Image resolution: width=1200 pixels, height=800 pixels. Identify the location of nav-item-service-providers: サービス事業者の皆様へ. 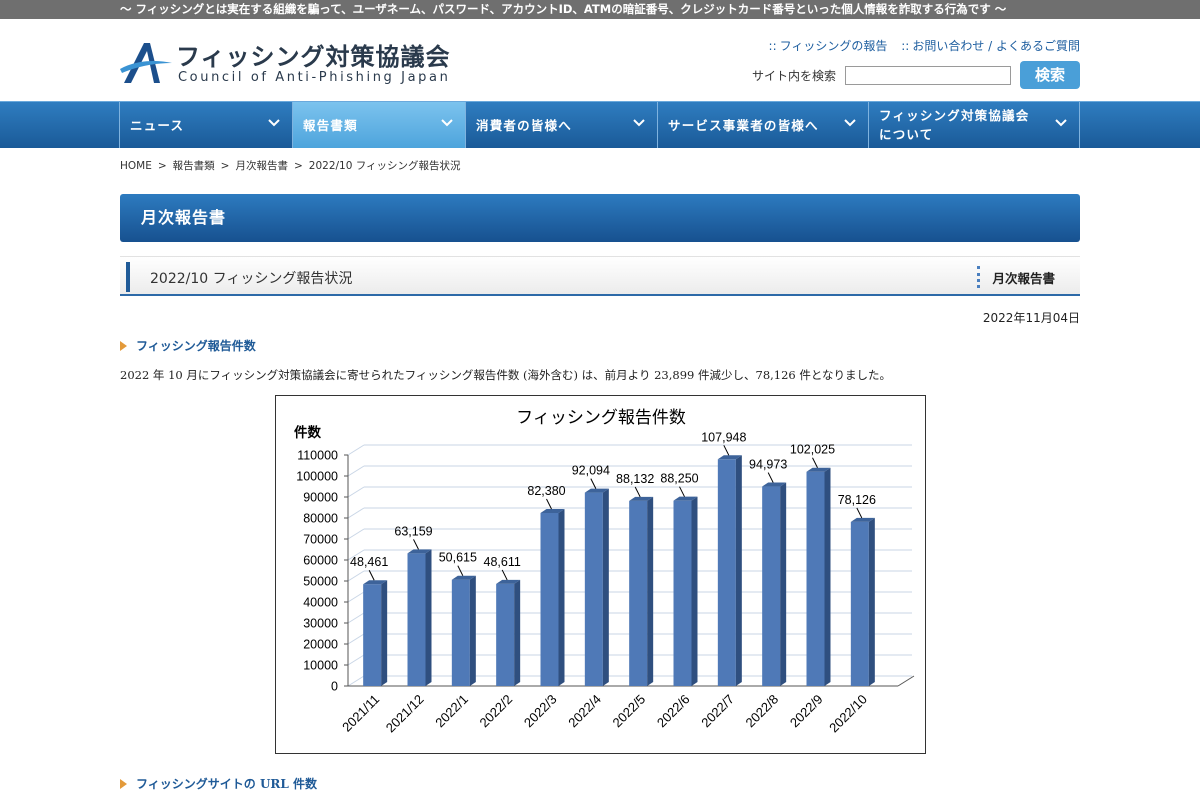
(763, 125).